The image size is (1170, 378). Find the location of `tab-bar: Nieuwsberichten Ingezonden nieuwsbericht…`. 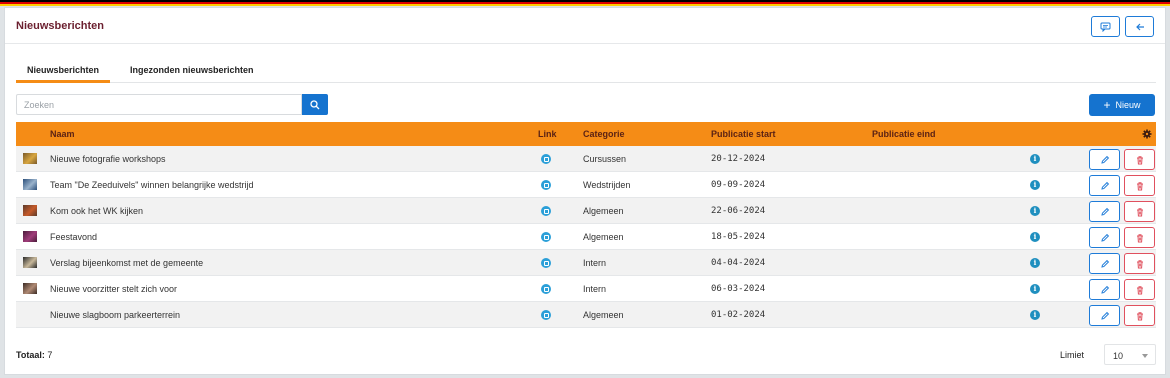

tab-bar: Nieuwsberichten Ingezonden nieuwsbericht… is located at coordinates (586, 74).